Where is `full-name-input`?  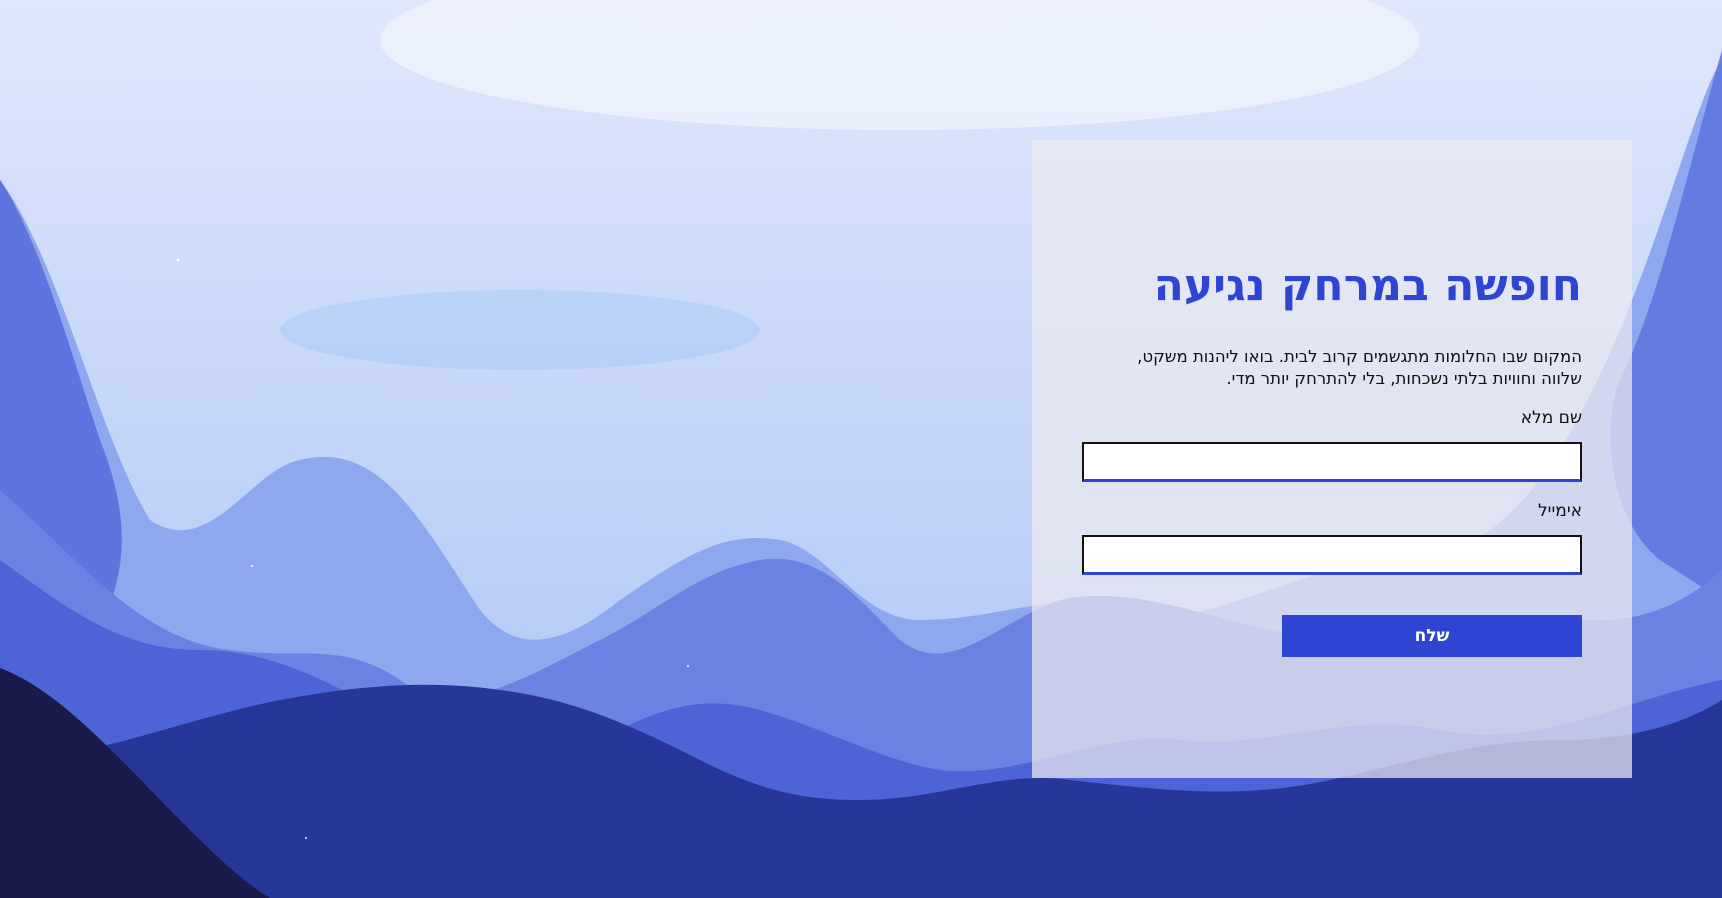 full-name-input is located at coordinates (1332, 462).